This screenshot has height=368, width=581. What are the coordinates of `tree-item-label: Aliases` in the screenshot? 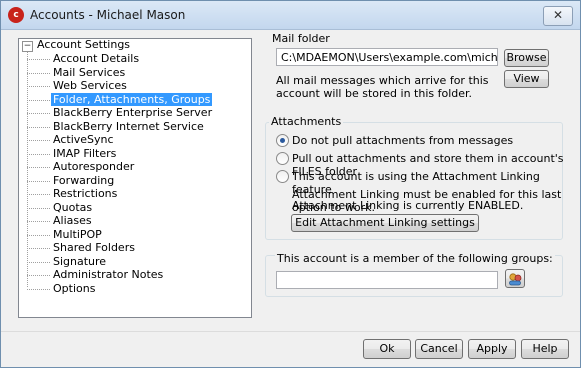 It's located at (72, 220).